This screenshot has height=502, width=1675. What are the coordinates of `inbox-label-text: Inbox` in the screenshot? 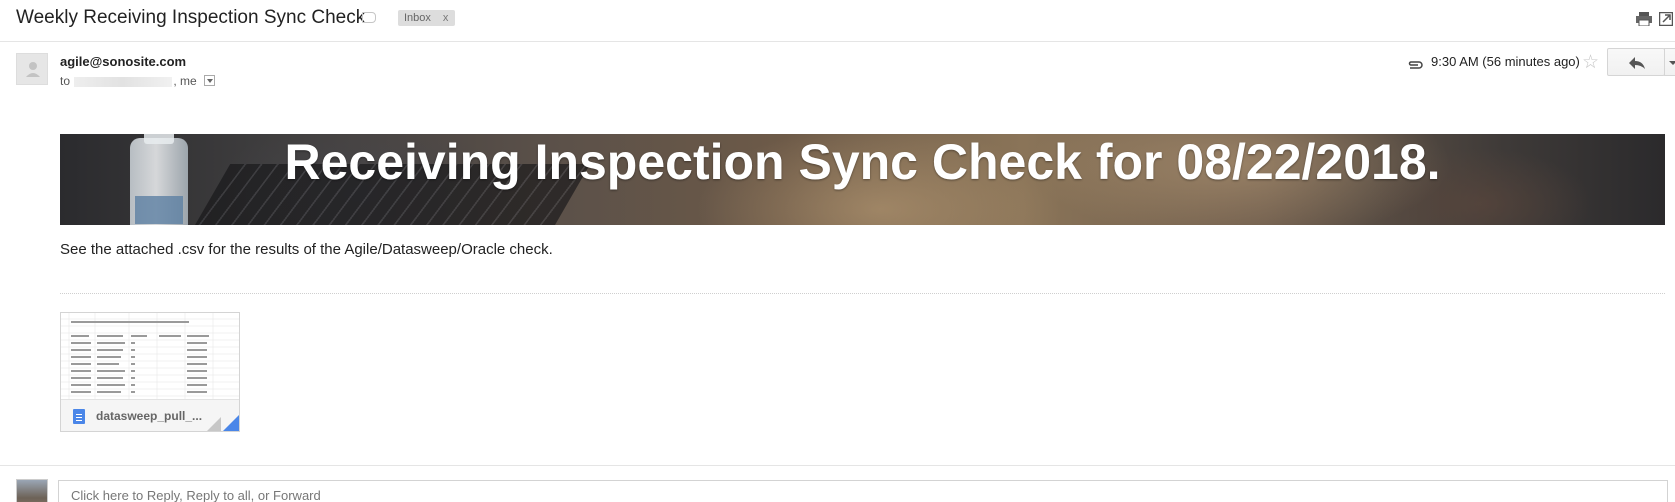 It's located at (417, 18).